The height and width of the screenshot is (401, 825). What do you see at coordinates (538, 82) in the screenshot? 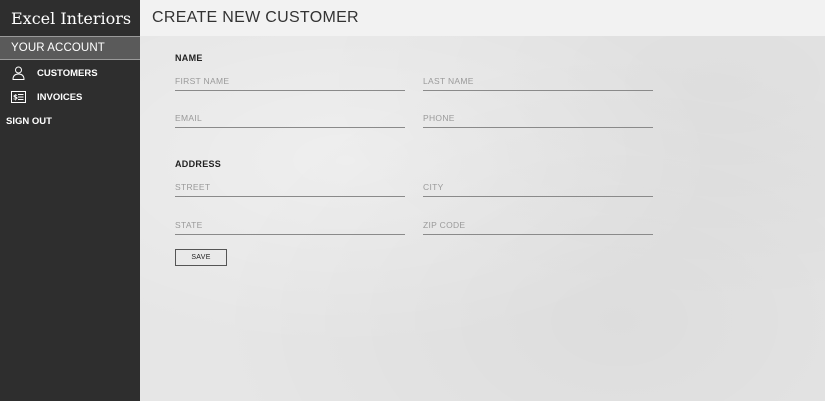
I see `last-name-input` at bounding box center [538, 82].